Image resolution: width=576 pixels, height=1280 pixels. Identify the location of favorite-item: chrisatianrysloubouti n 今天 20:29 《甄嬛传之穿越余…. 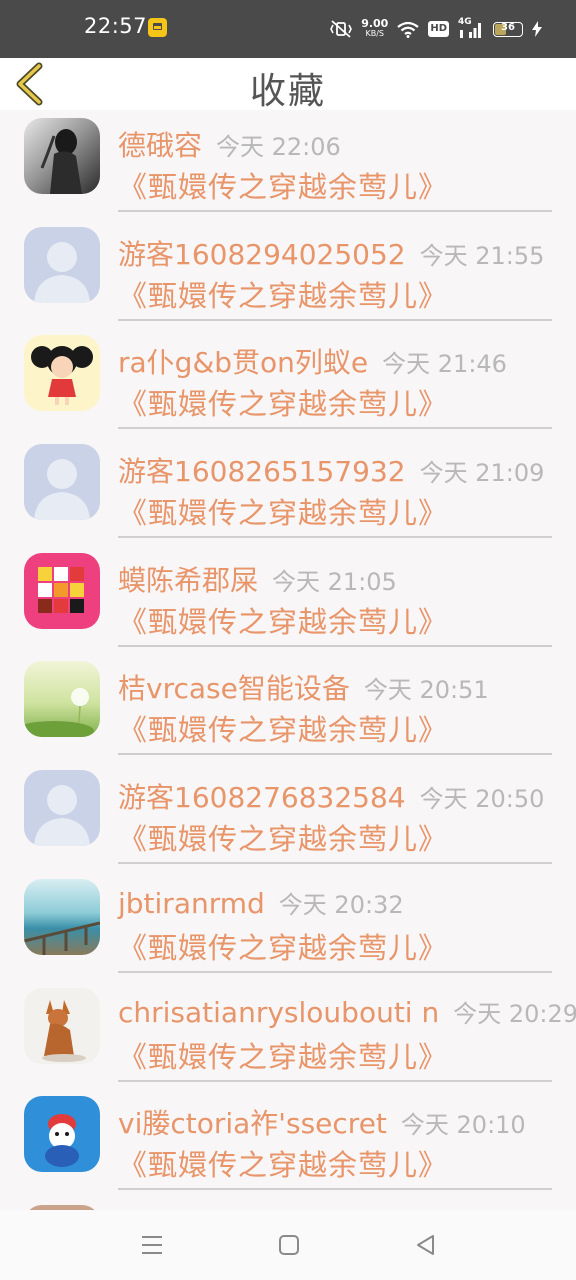
(288, 1034).